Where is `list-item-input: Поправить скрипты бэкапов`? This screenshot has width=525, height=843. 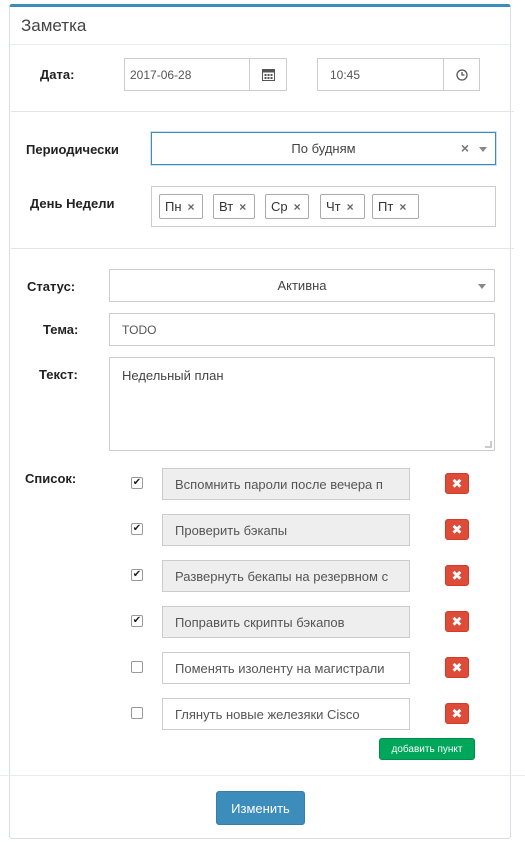
list-item-input: Поправить скрипты бэкапов is located at coordinates (286, 622).